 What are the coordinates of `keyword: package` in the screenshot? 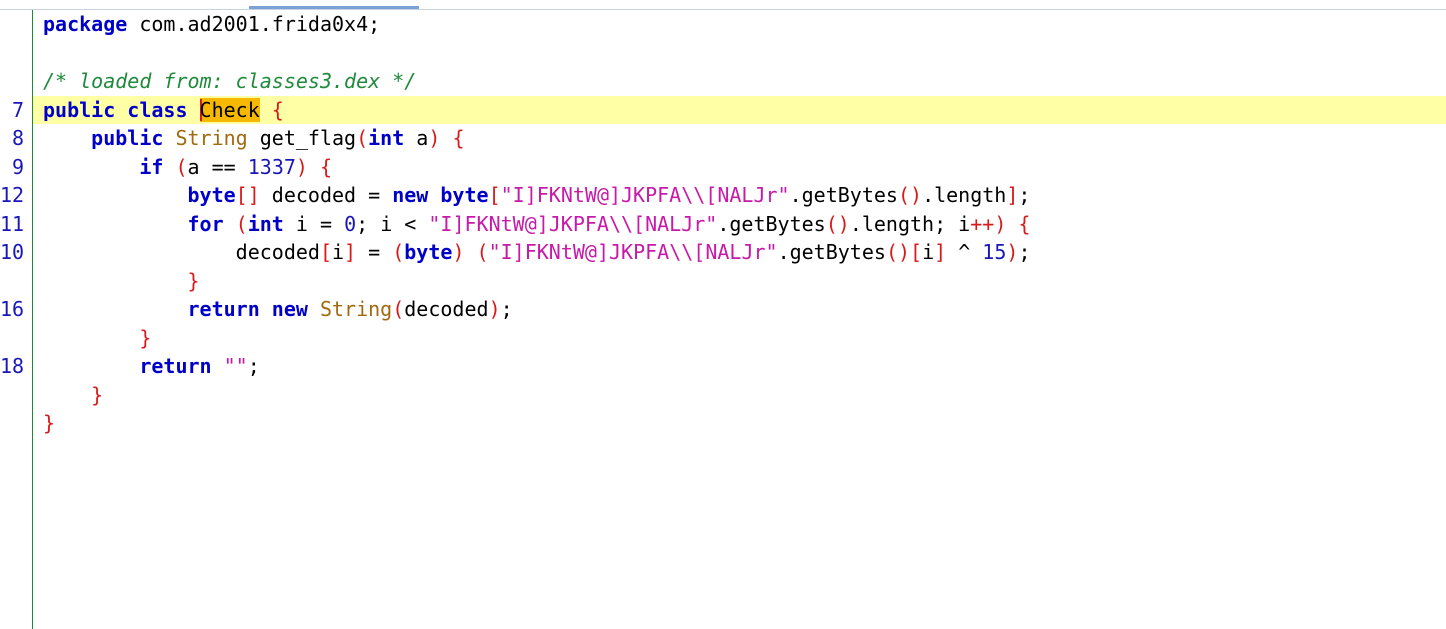 It's located at (85, 24).